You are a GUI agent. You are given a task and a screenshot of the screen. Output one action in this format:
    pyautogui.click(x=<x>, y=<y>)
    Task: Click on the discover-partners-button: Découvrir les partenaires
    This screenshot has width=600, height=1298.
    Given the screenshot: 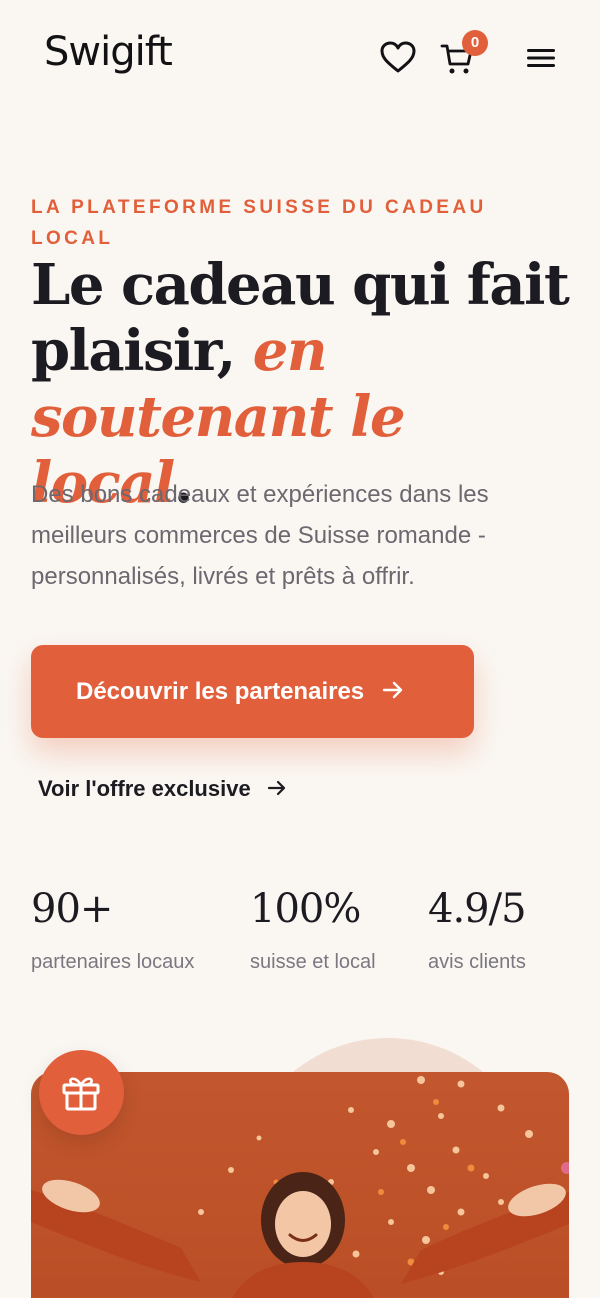 What is the action you would take?
    pyautogui.click(x=252, y=691)
    